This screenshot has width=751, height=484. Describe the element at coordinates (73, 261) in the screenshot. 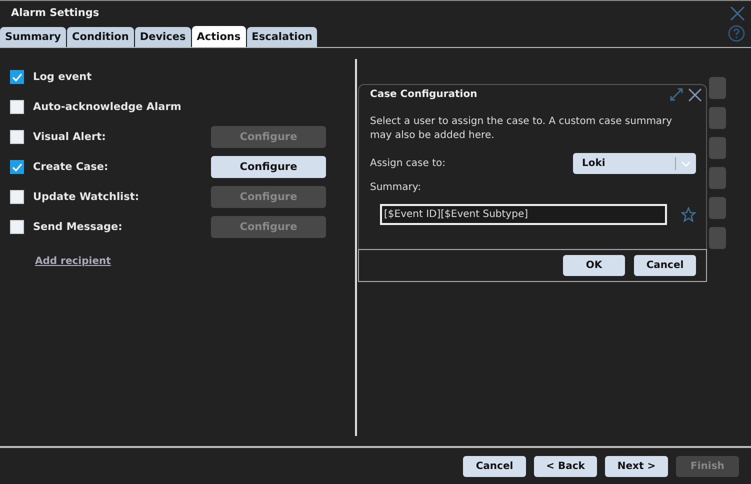

I see `add-recipient-link: Add recipient` at that location.